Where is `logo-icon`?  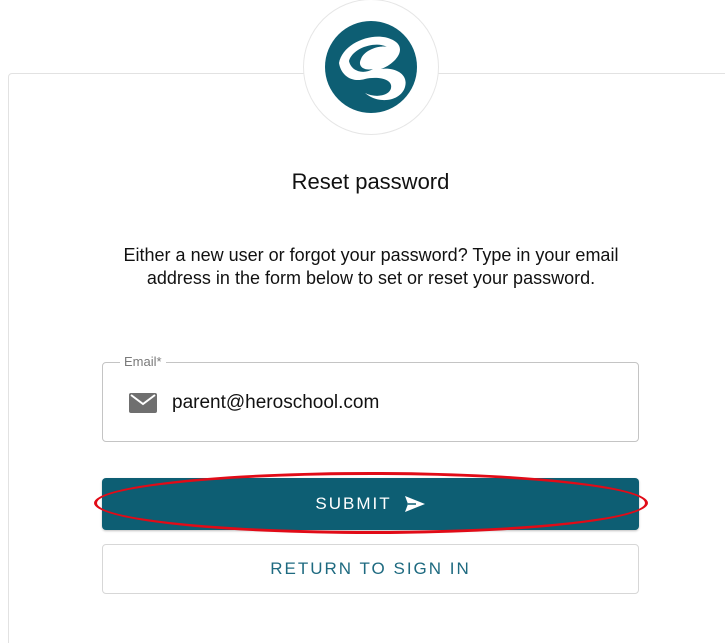
logo-icon is located at coordinates (371, 67).